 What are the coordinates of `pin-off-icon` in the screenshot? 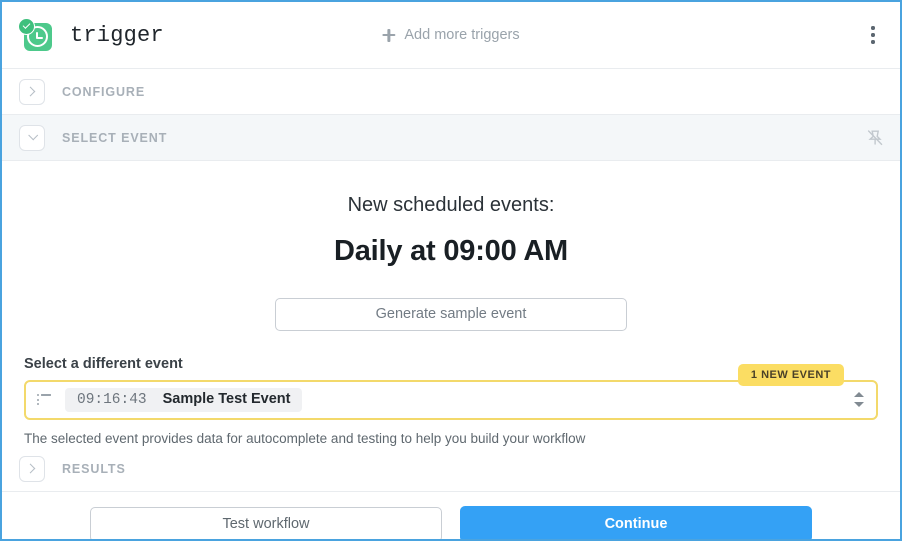 It's located at (875, 138).